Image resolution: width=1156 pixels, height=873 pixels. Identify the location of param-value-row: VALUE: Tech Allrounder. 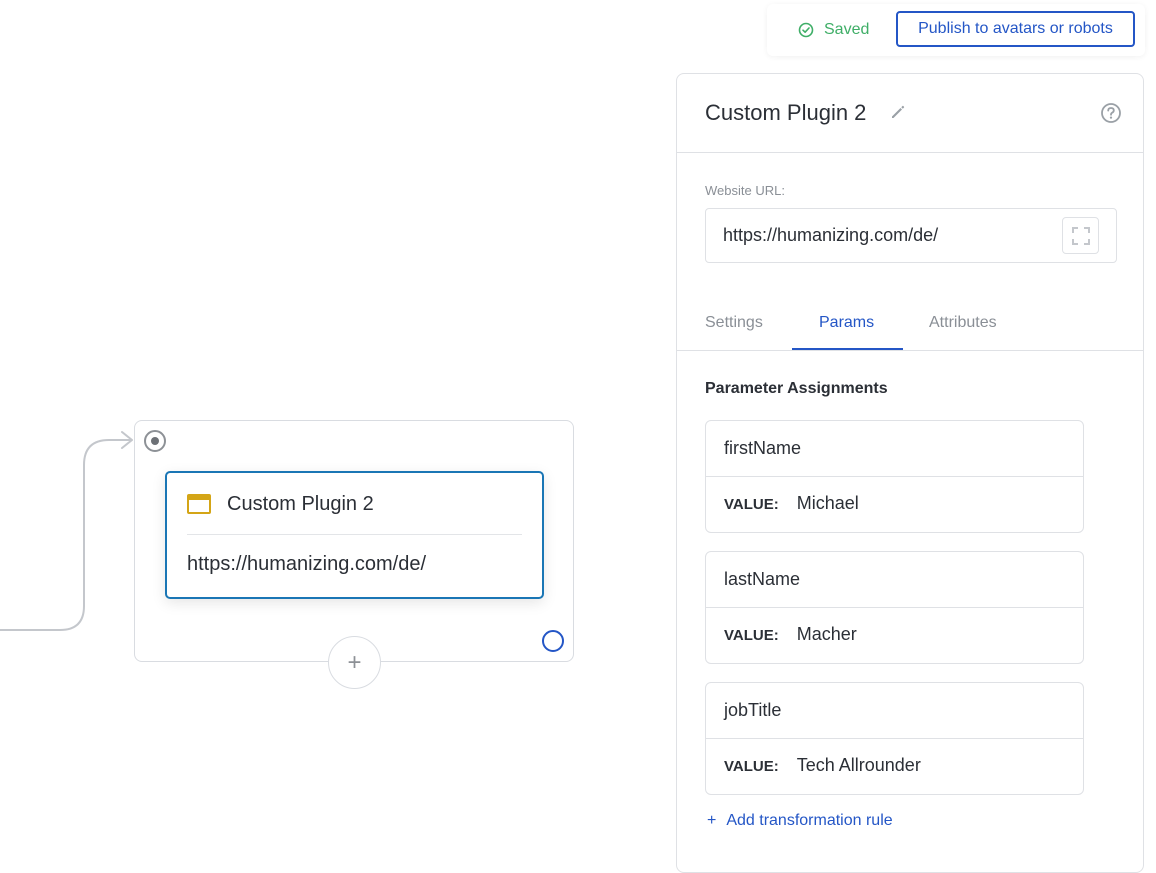
(822, 765).